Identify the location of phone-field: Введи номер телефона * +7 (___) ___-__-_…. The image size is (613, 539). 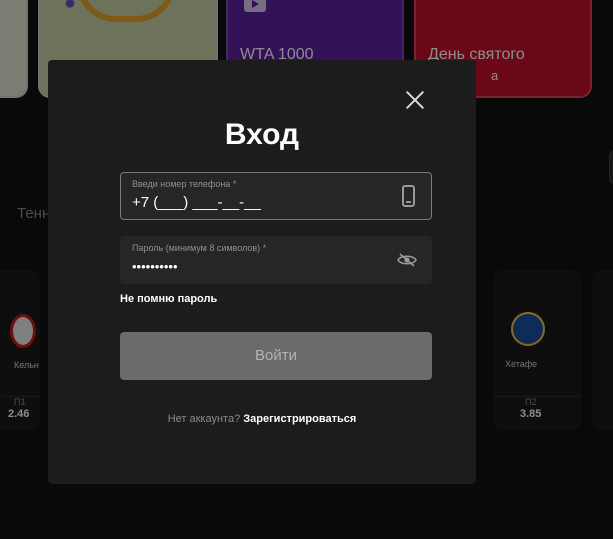
(276, 196).